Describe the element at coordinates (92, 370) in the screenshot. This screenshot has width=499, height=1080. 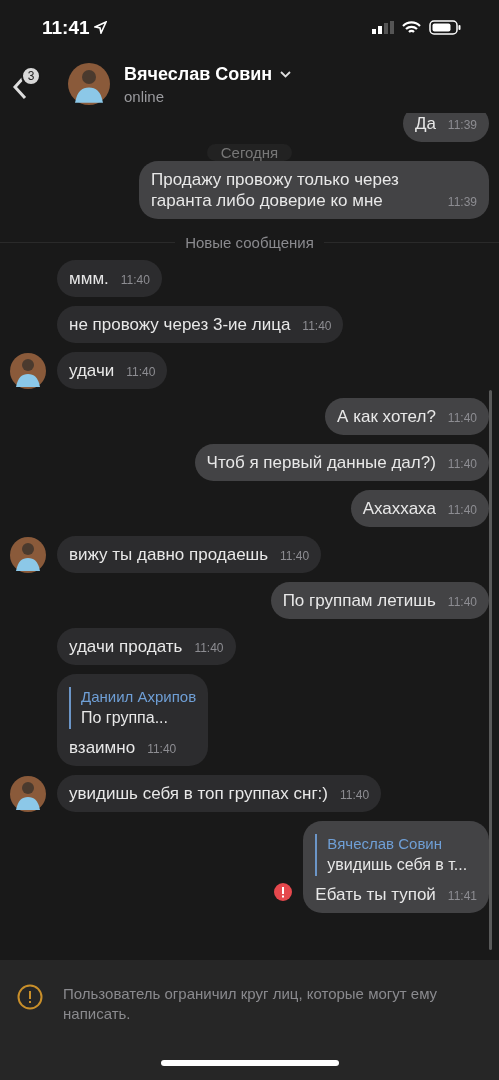
I see `message-text: удачи` at that location.